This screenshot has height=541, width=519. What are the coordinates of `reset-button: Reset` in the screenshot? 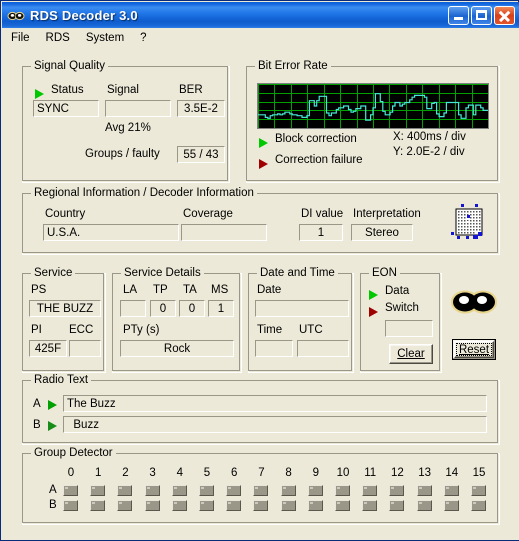 It's located at (474, 349).